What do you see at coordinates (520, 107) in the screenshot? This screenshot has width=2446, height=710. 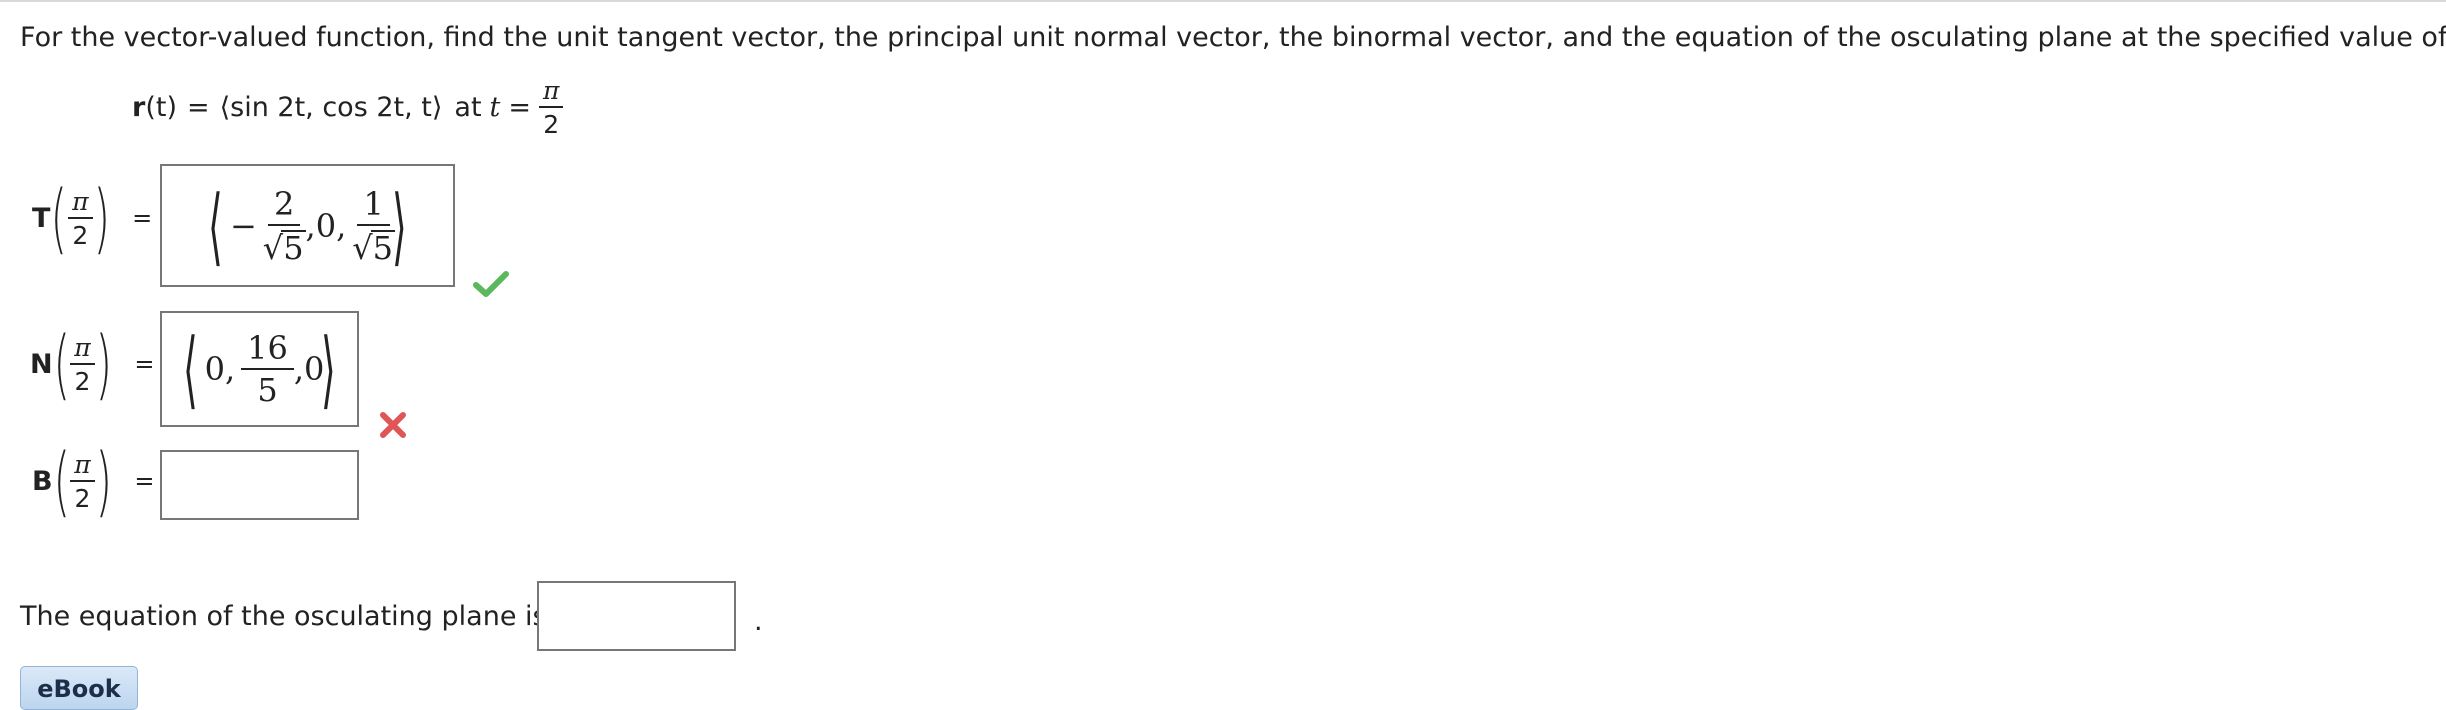 I see `given-t-equals: =` at bounding box center [520, 107].